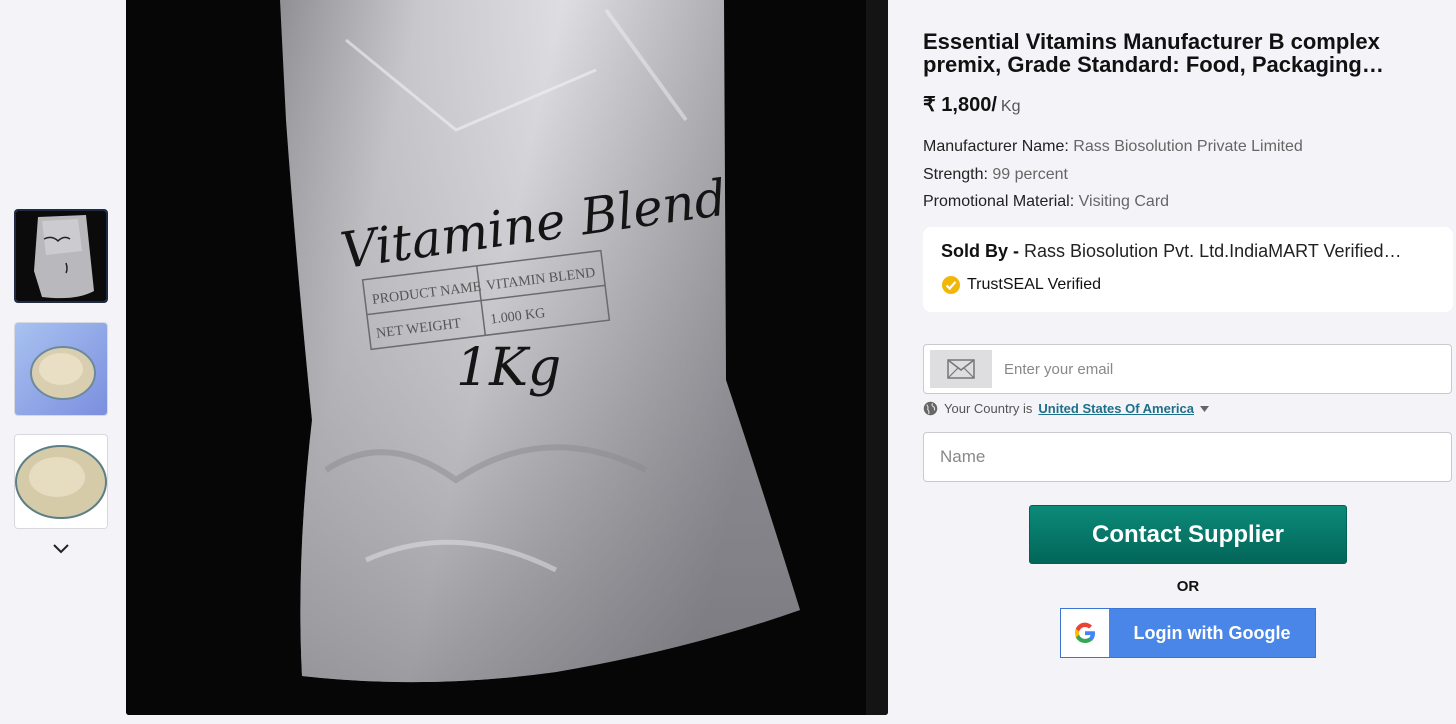  Describe the element at coordinates (999, 201) in the screenshot. I see `spec-label: Promotional Material:` at that location.